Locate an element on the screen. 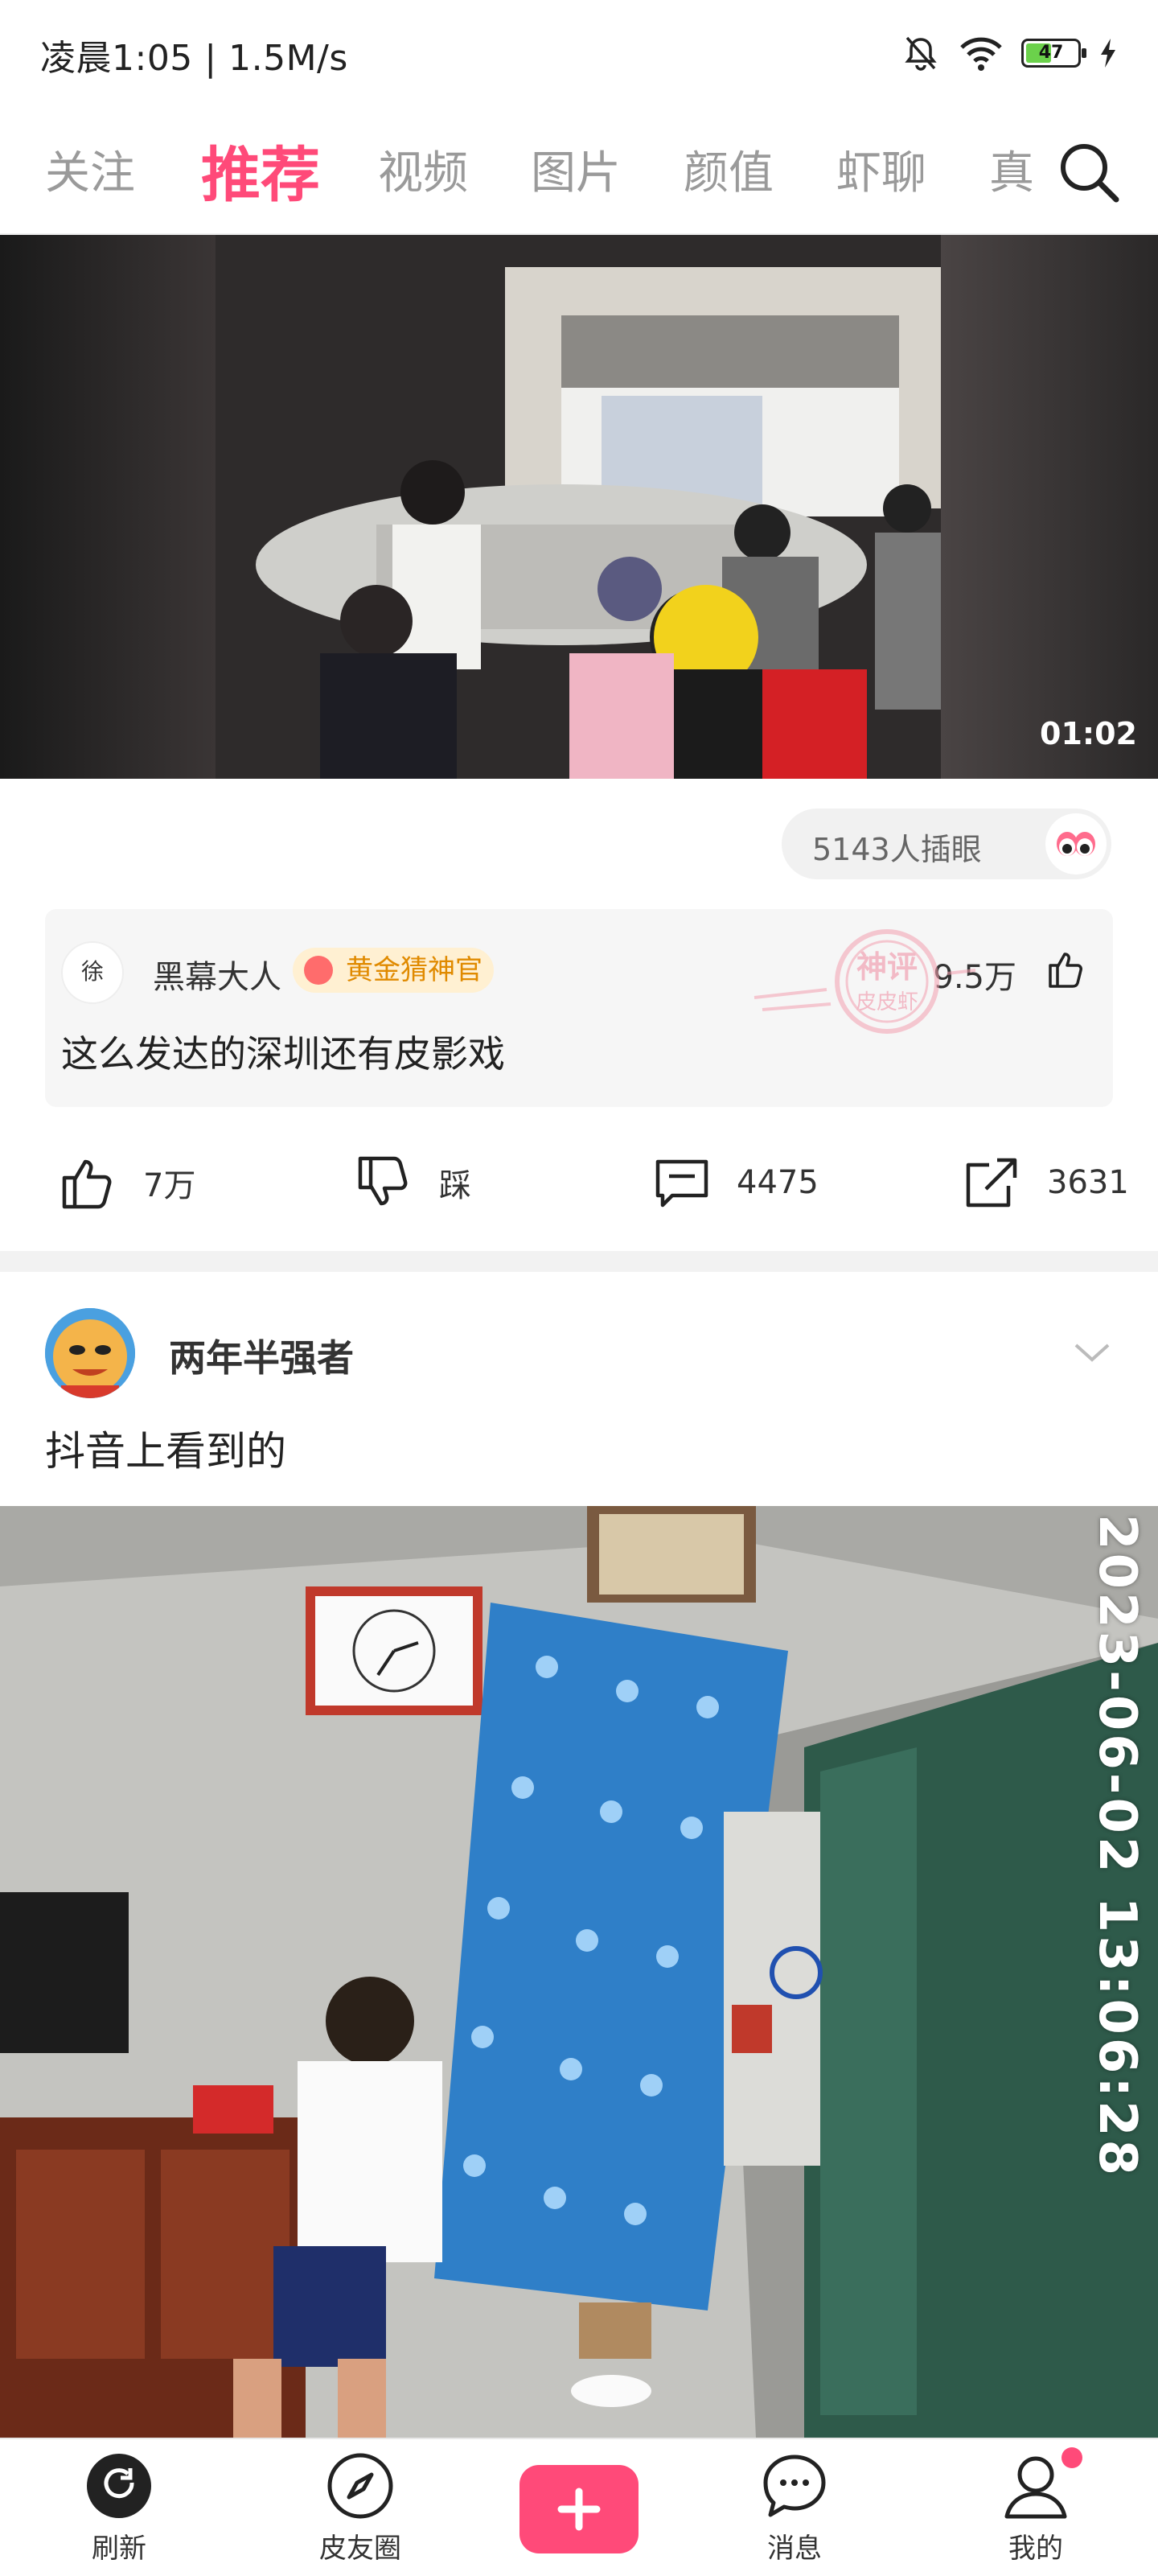  video-thumbnail is located at coordinates (578, 507).